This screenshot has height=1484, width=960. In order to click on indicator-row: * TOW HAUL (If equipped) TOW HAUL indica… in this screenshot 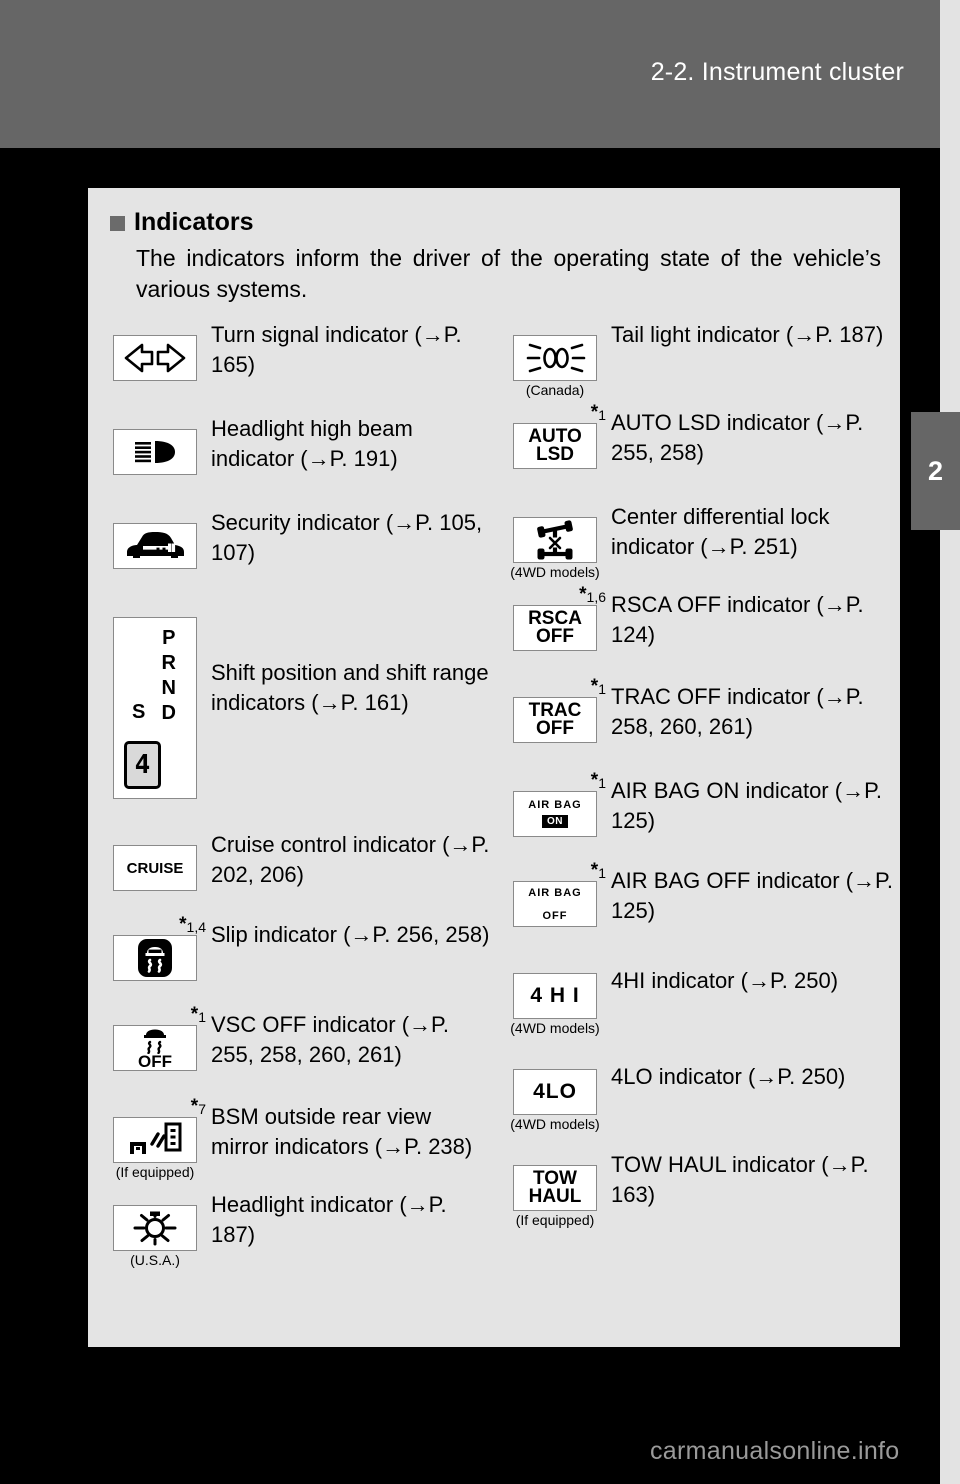, I will do `click(703, 1188)`.